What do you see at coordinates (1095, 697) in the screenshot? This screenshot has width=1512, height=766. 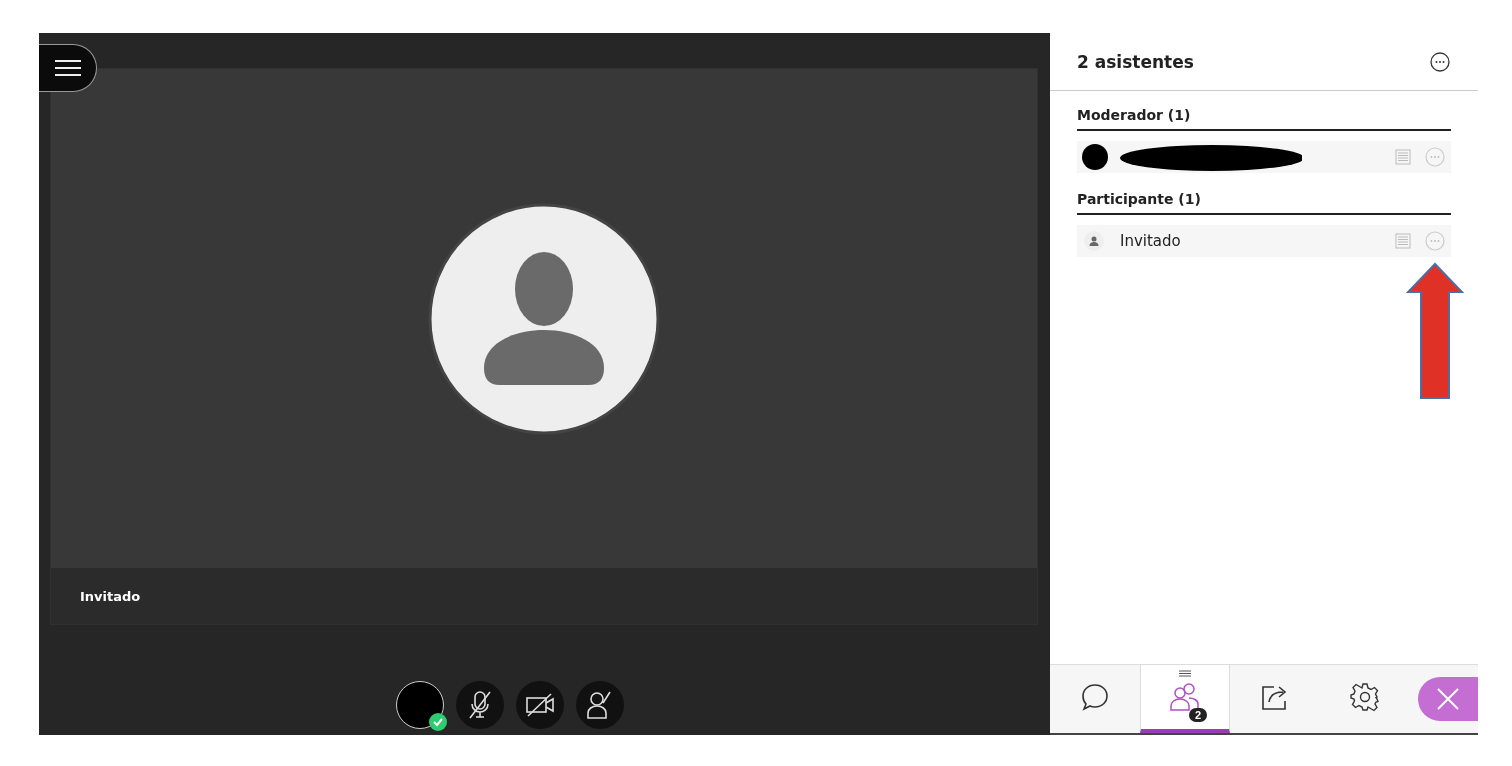 I see `chat-bubble-icon` at bounding box center [1095, 697].